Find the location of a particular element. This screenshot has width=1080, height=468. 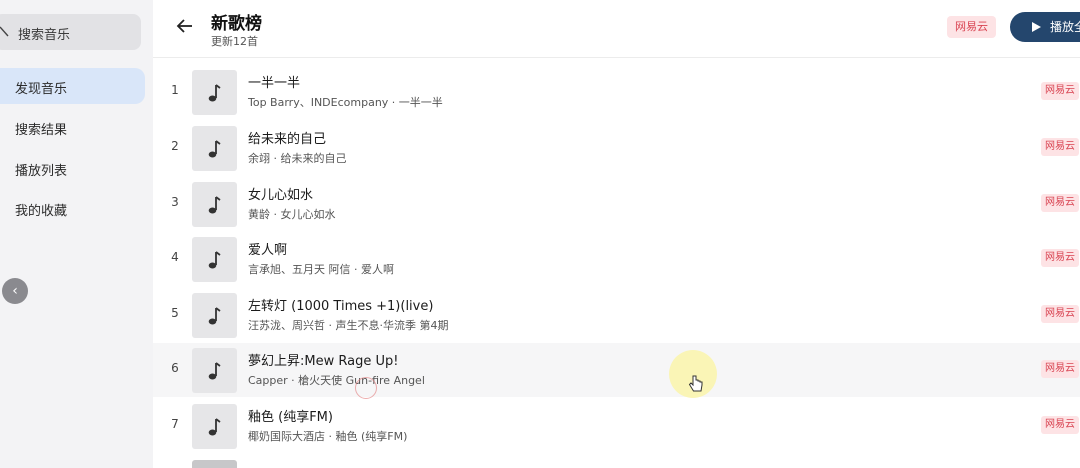

song-index: 3 is located at coordinates (175, 202).